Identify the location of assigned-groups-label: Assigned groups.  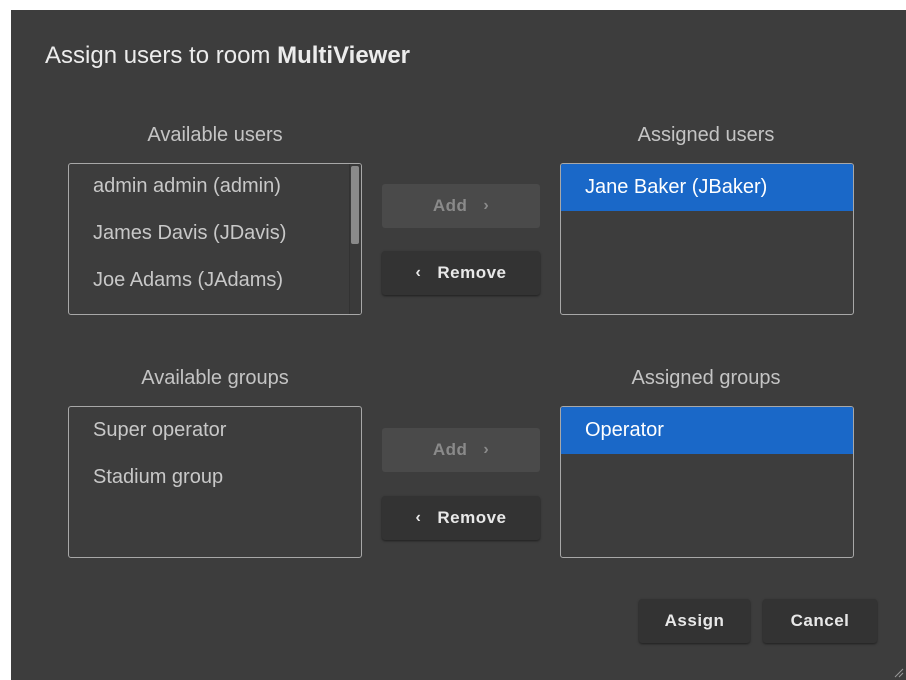
(706, 378).